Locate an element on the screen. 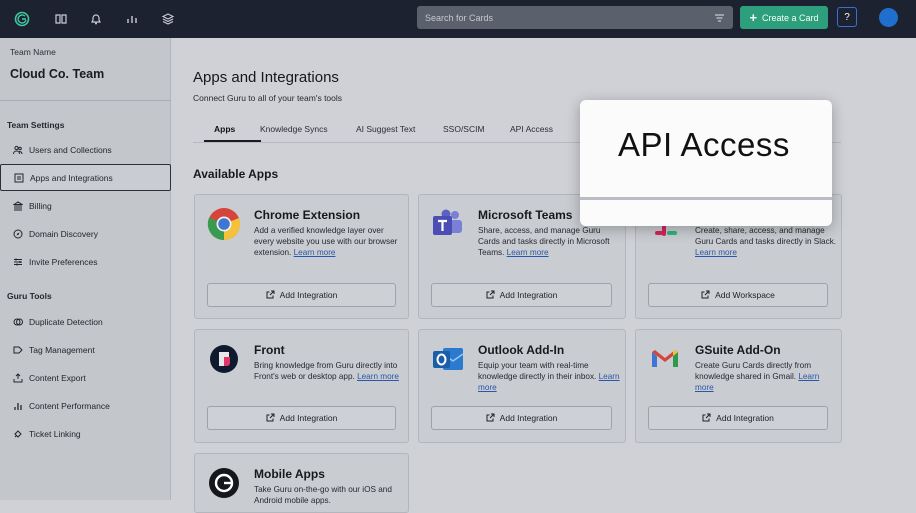 Image resolution: width=916 pixels, height=513 pixels. sidebar-item-label: Invite Preferences is located at coordinates (63, 261).